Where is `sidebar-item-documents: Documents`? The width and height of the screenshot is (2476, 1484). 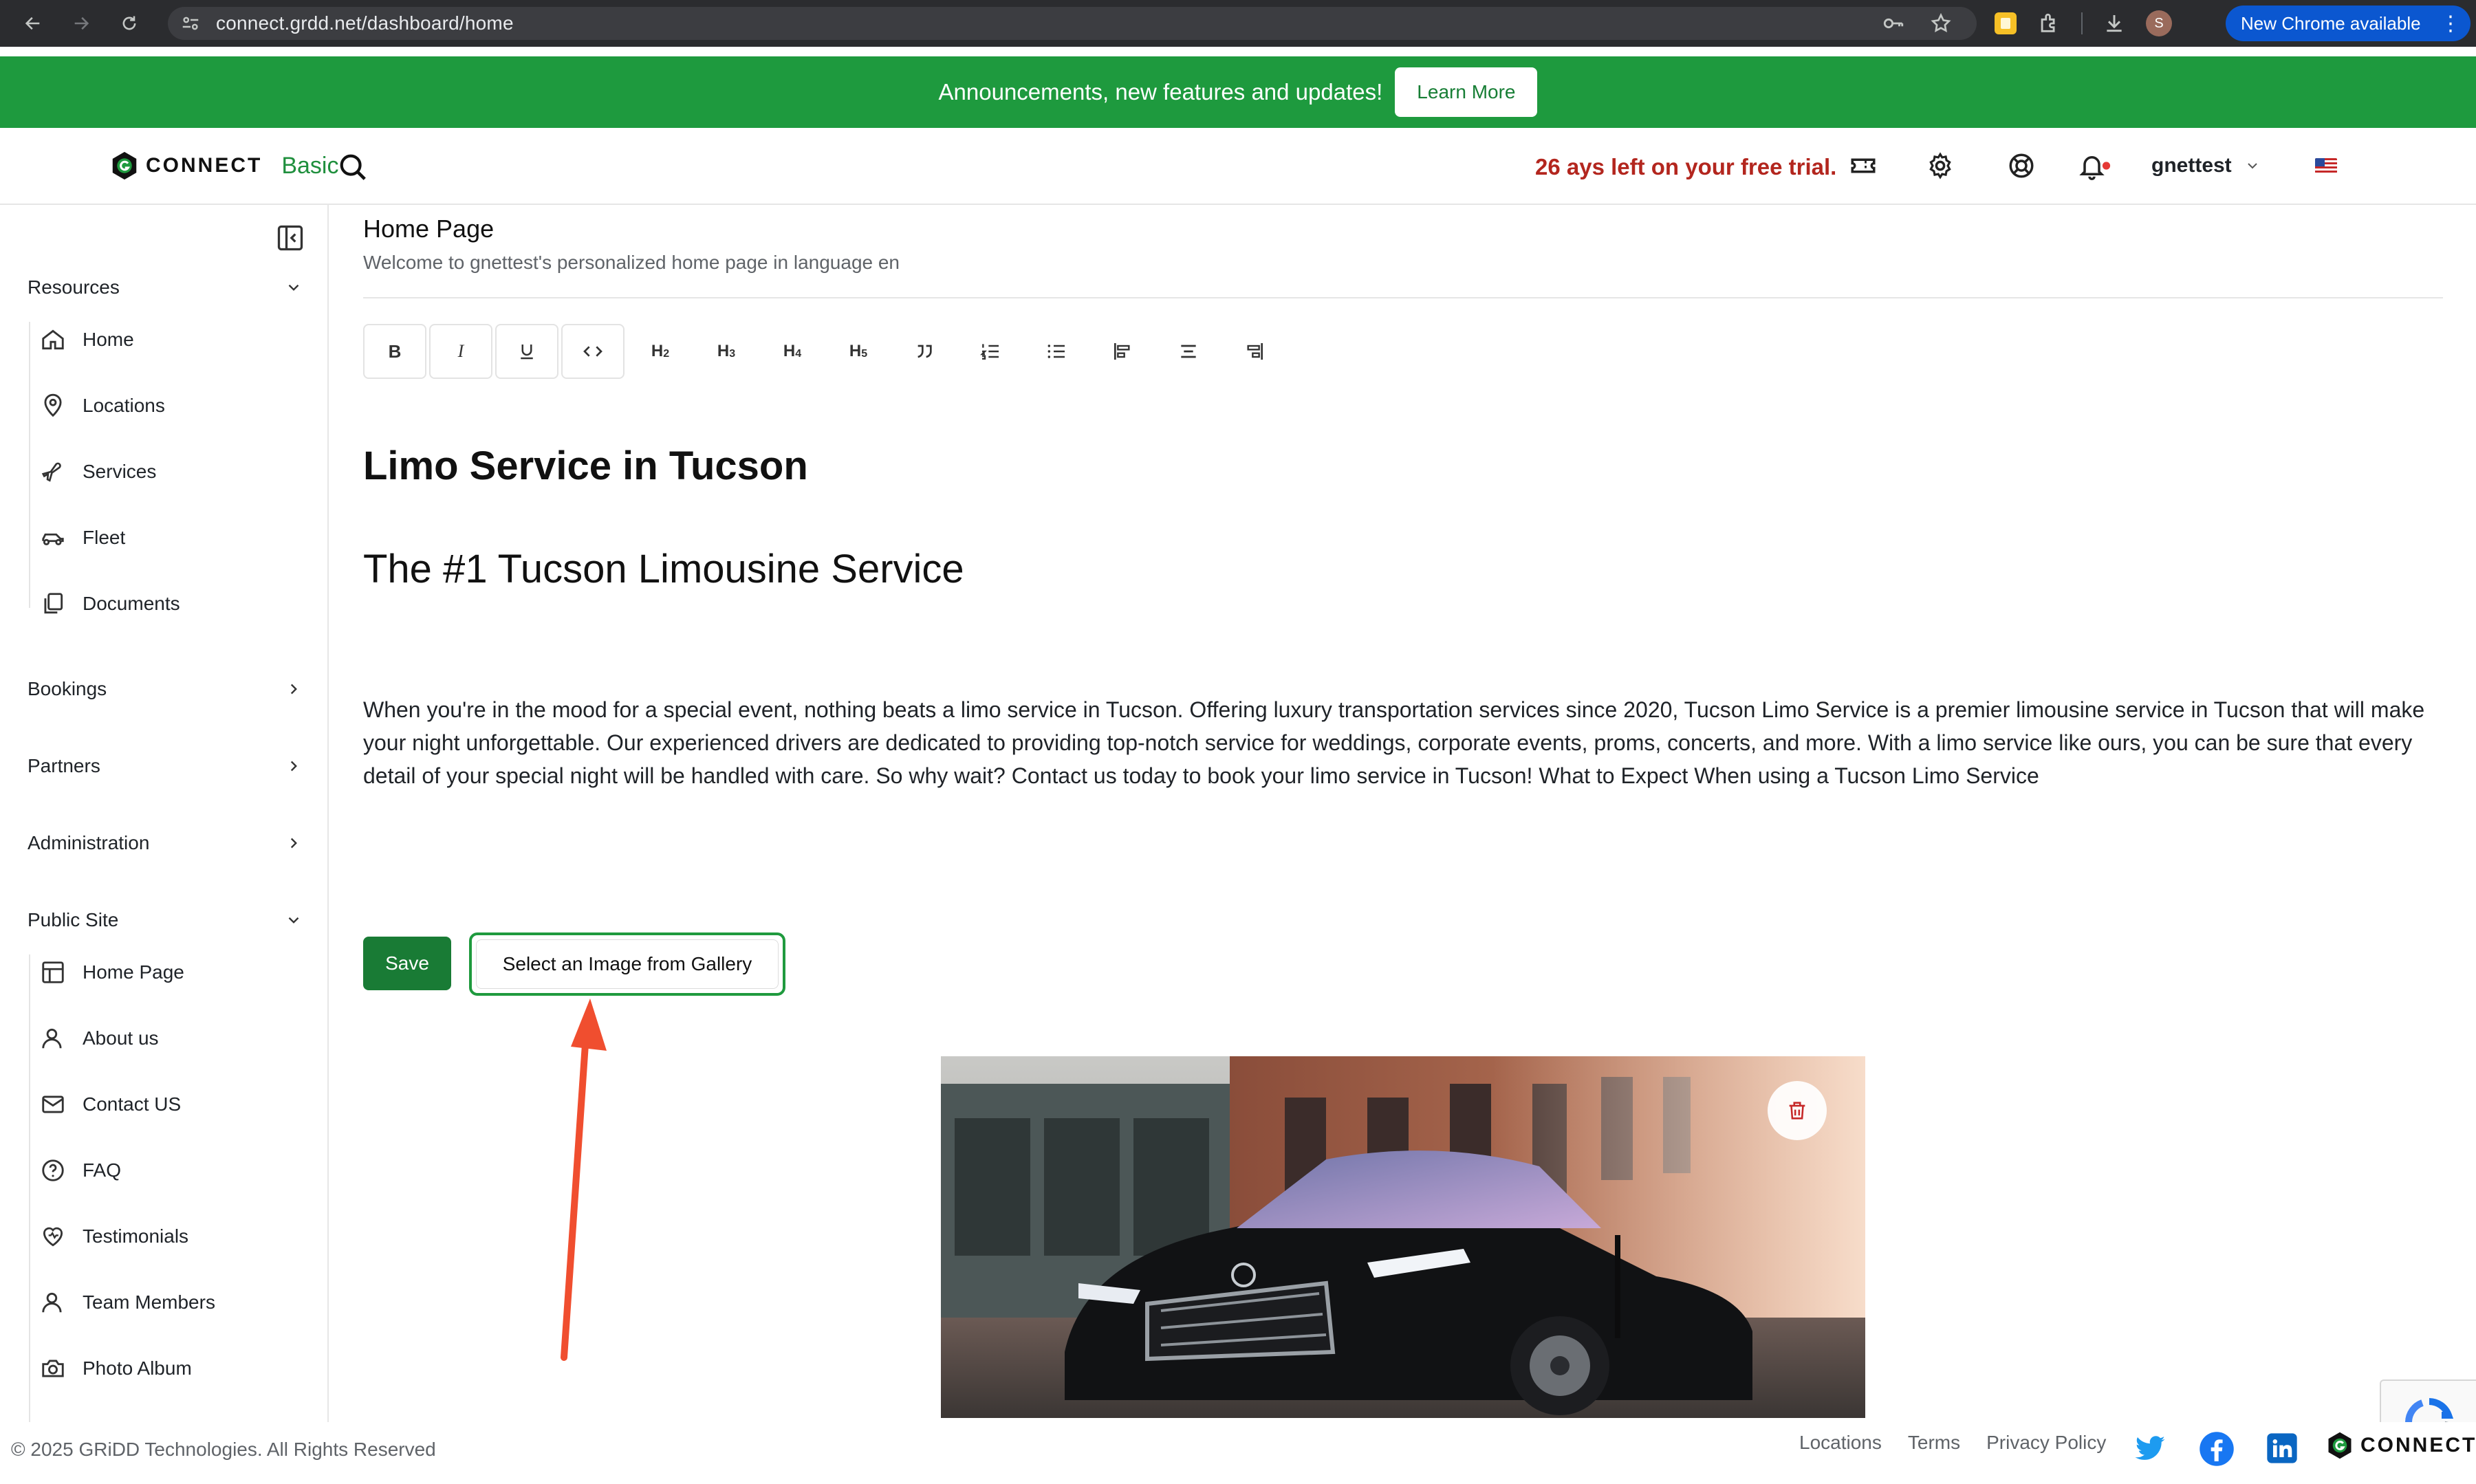 sidebar-item-documents: Documents is located at coordinates (110, 604).